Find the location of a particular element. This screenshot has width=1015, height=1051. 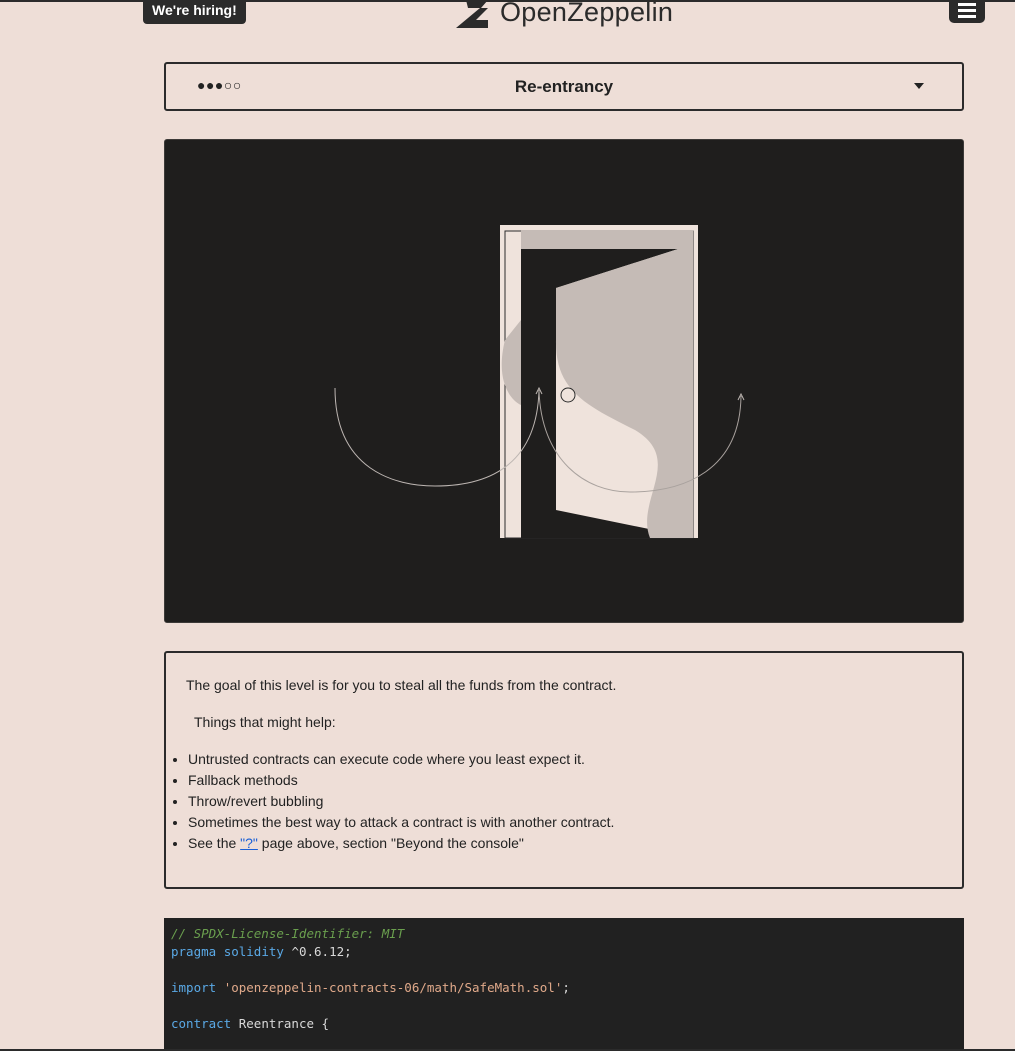

help-page-link: "?" is located at coordinates (249, 843).